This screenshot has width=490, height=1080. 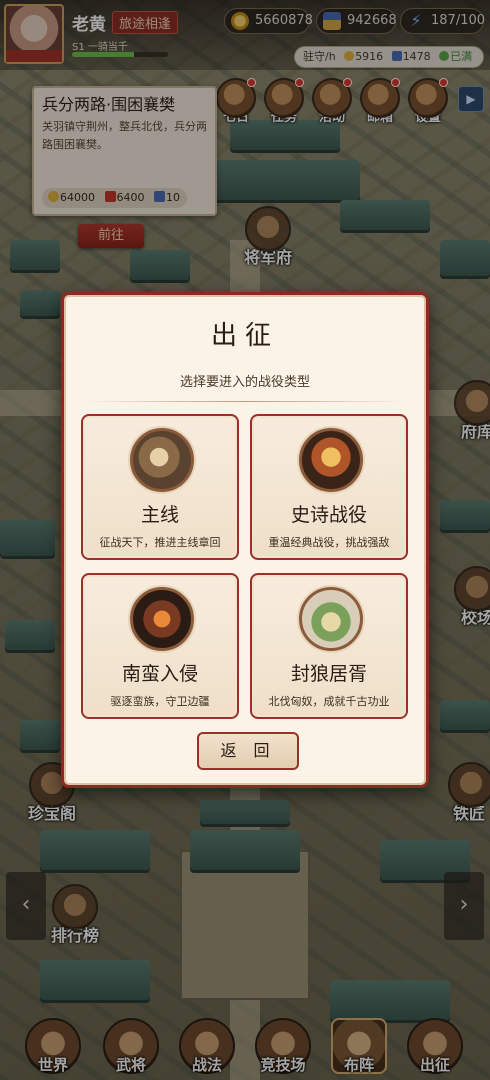 What do you see at coordinates (162, 460) in the screenshot?
I see `battle-flag-icon` at bounding box center [162, 460].